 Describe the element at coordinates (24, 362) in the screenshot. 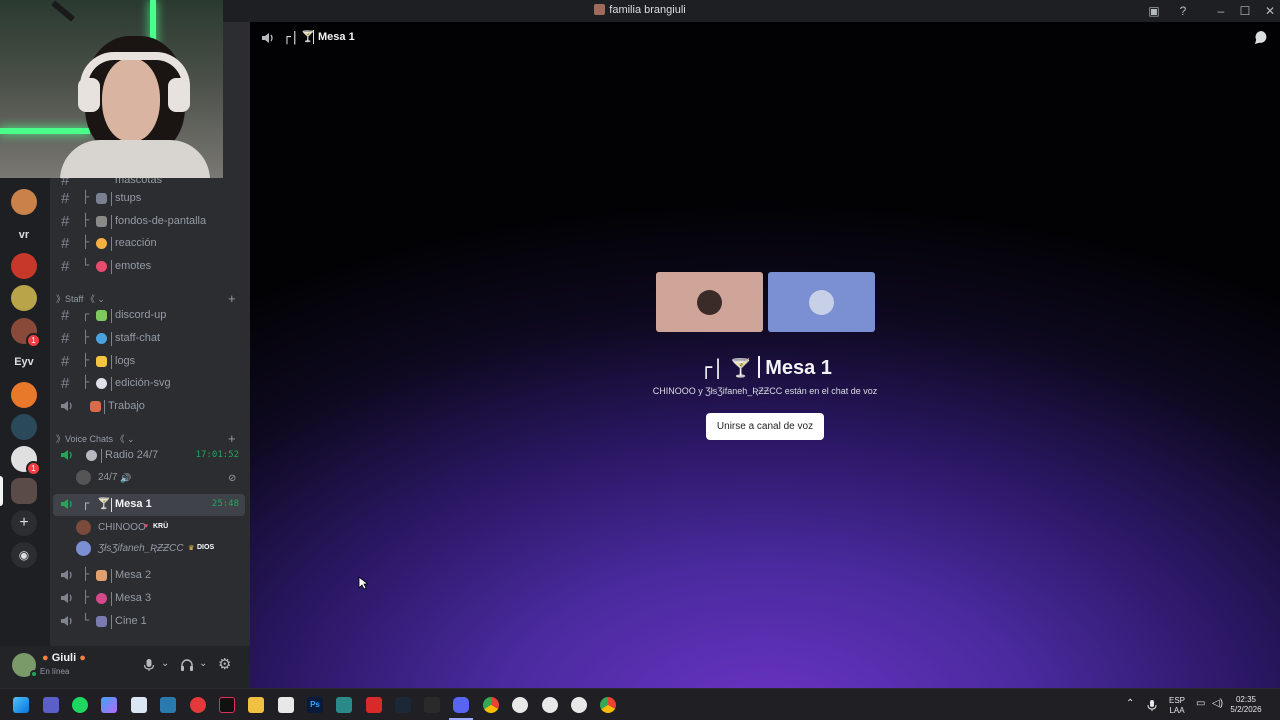

I see `server-eyv: Eyv` at that location.